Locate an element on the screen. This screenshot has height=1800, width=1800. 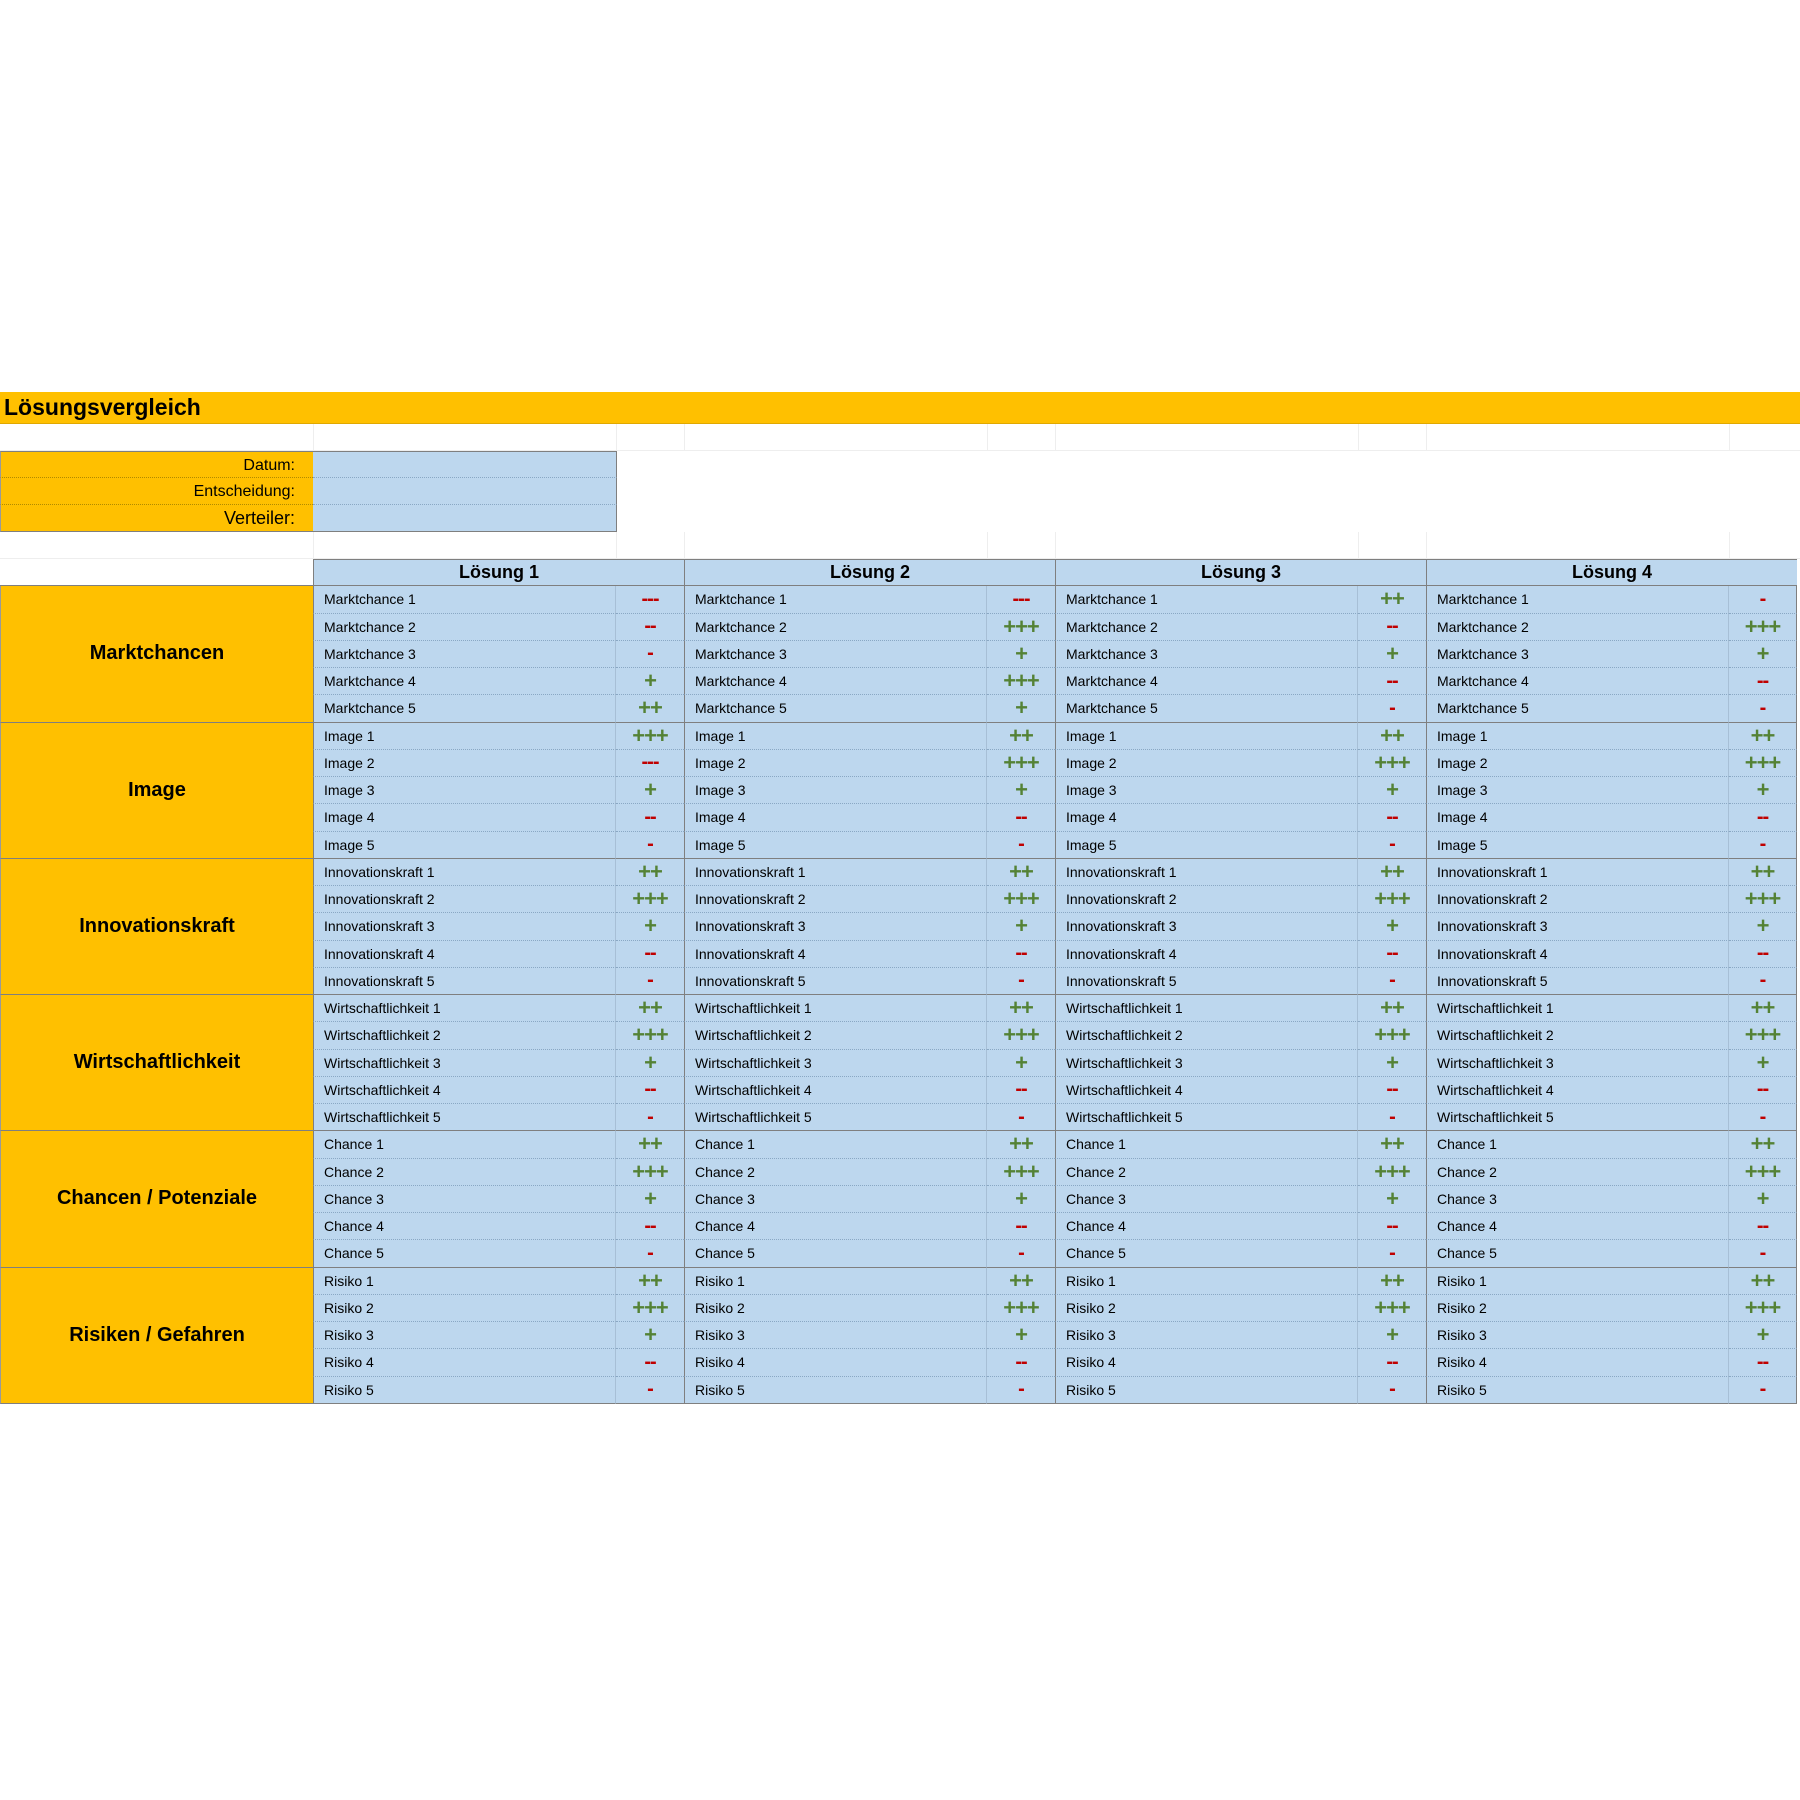
criterion-cell: Chance 3 is located at coordinates (835, 1199).